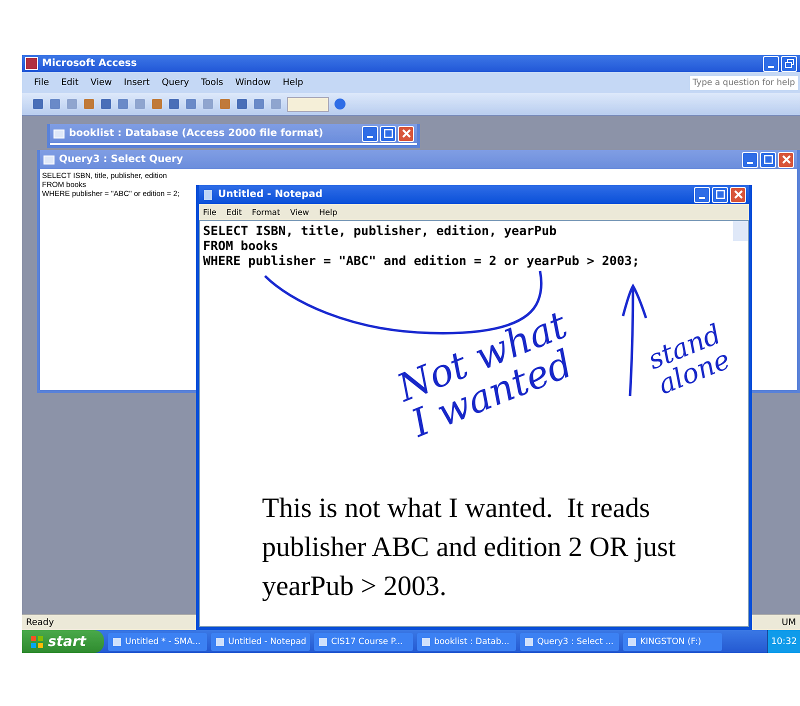 The height and width of the screenshot is (706, 800). I want to click on status-text: UM, so click(789, 623).